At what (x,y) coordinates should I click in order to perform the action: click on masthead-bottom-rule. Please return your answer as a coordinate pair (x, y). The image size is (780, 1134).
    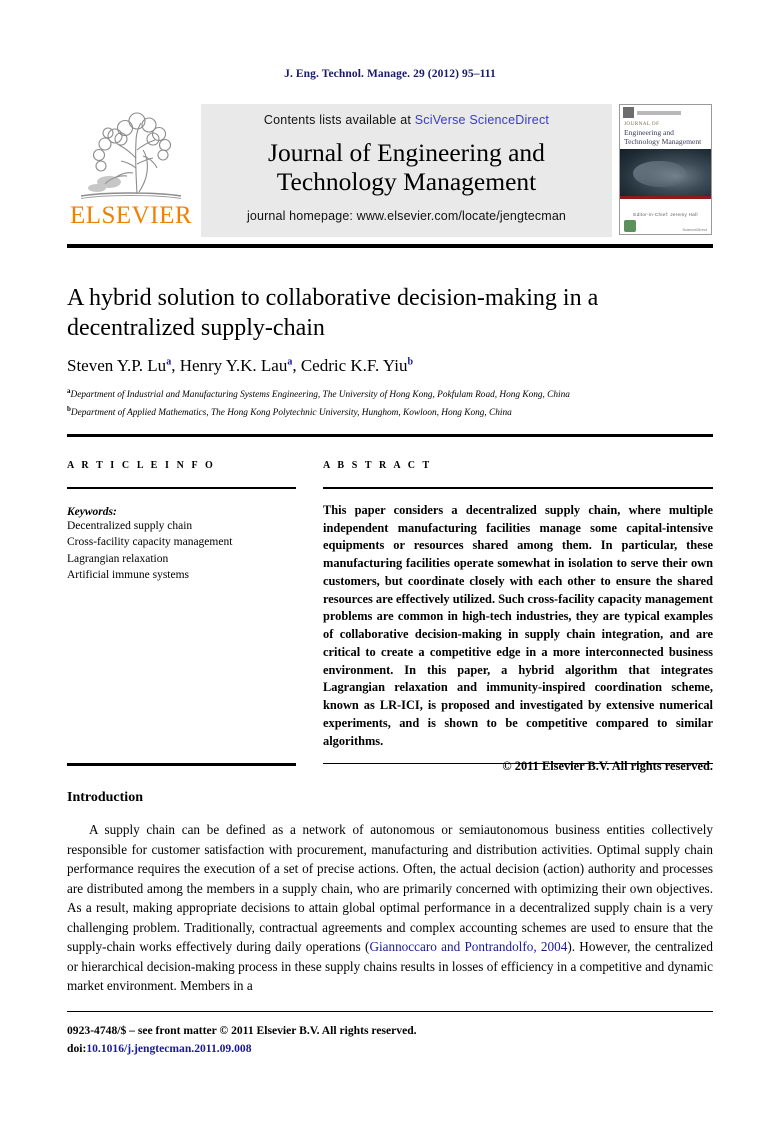
    Looking at the image, I should click on (390, 246).